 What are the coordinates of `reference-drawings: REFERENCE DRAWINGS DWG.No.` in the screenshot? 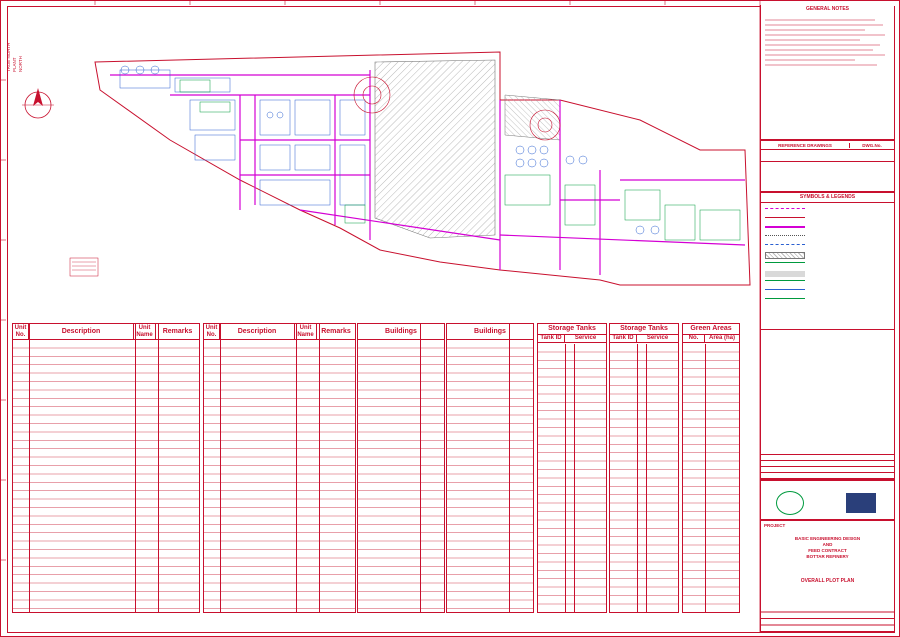 It's located at (827, 151).